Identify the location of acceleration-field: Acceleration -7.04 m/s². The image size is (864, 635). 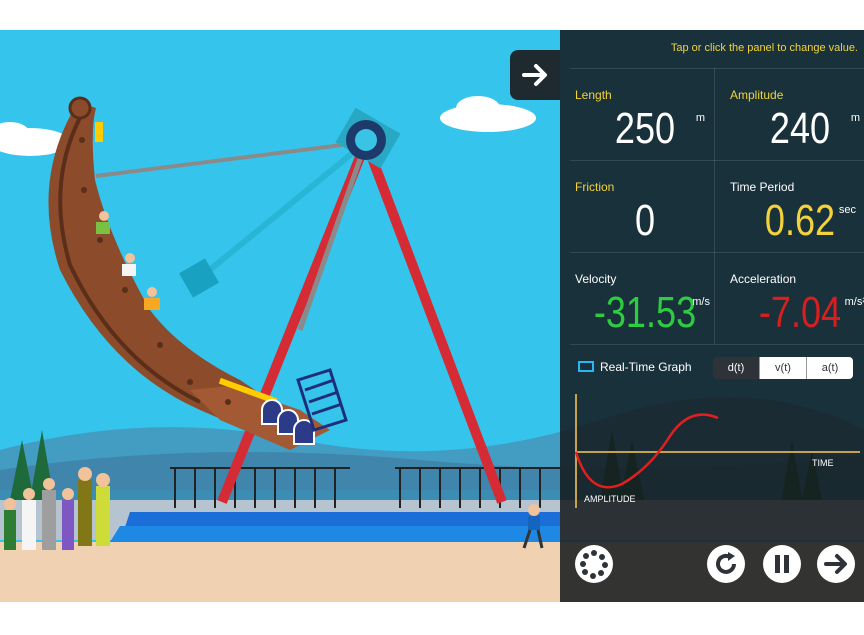
(797, 296).